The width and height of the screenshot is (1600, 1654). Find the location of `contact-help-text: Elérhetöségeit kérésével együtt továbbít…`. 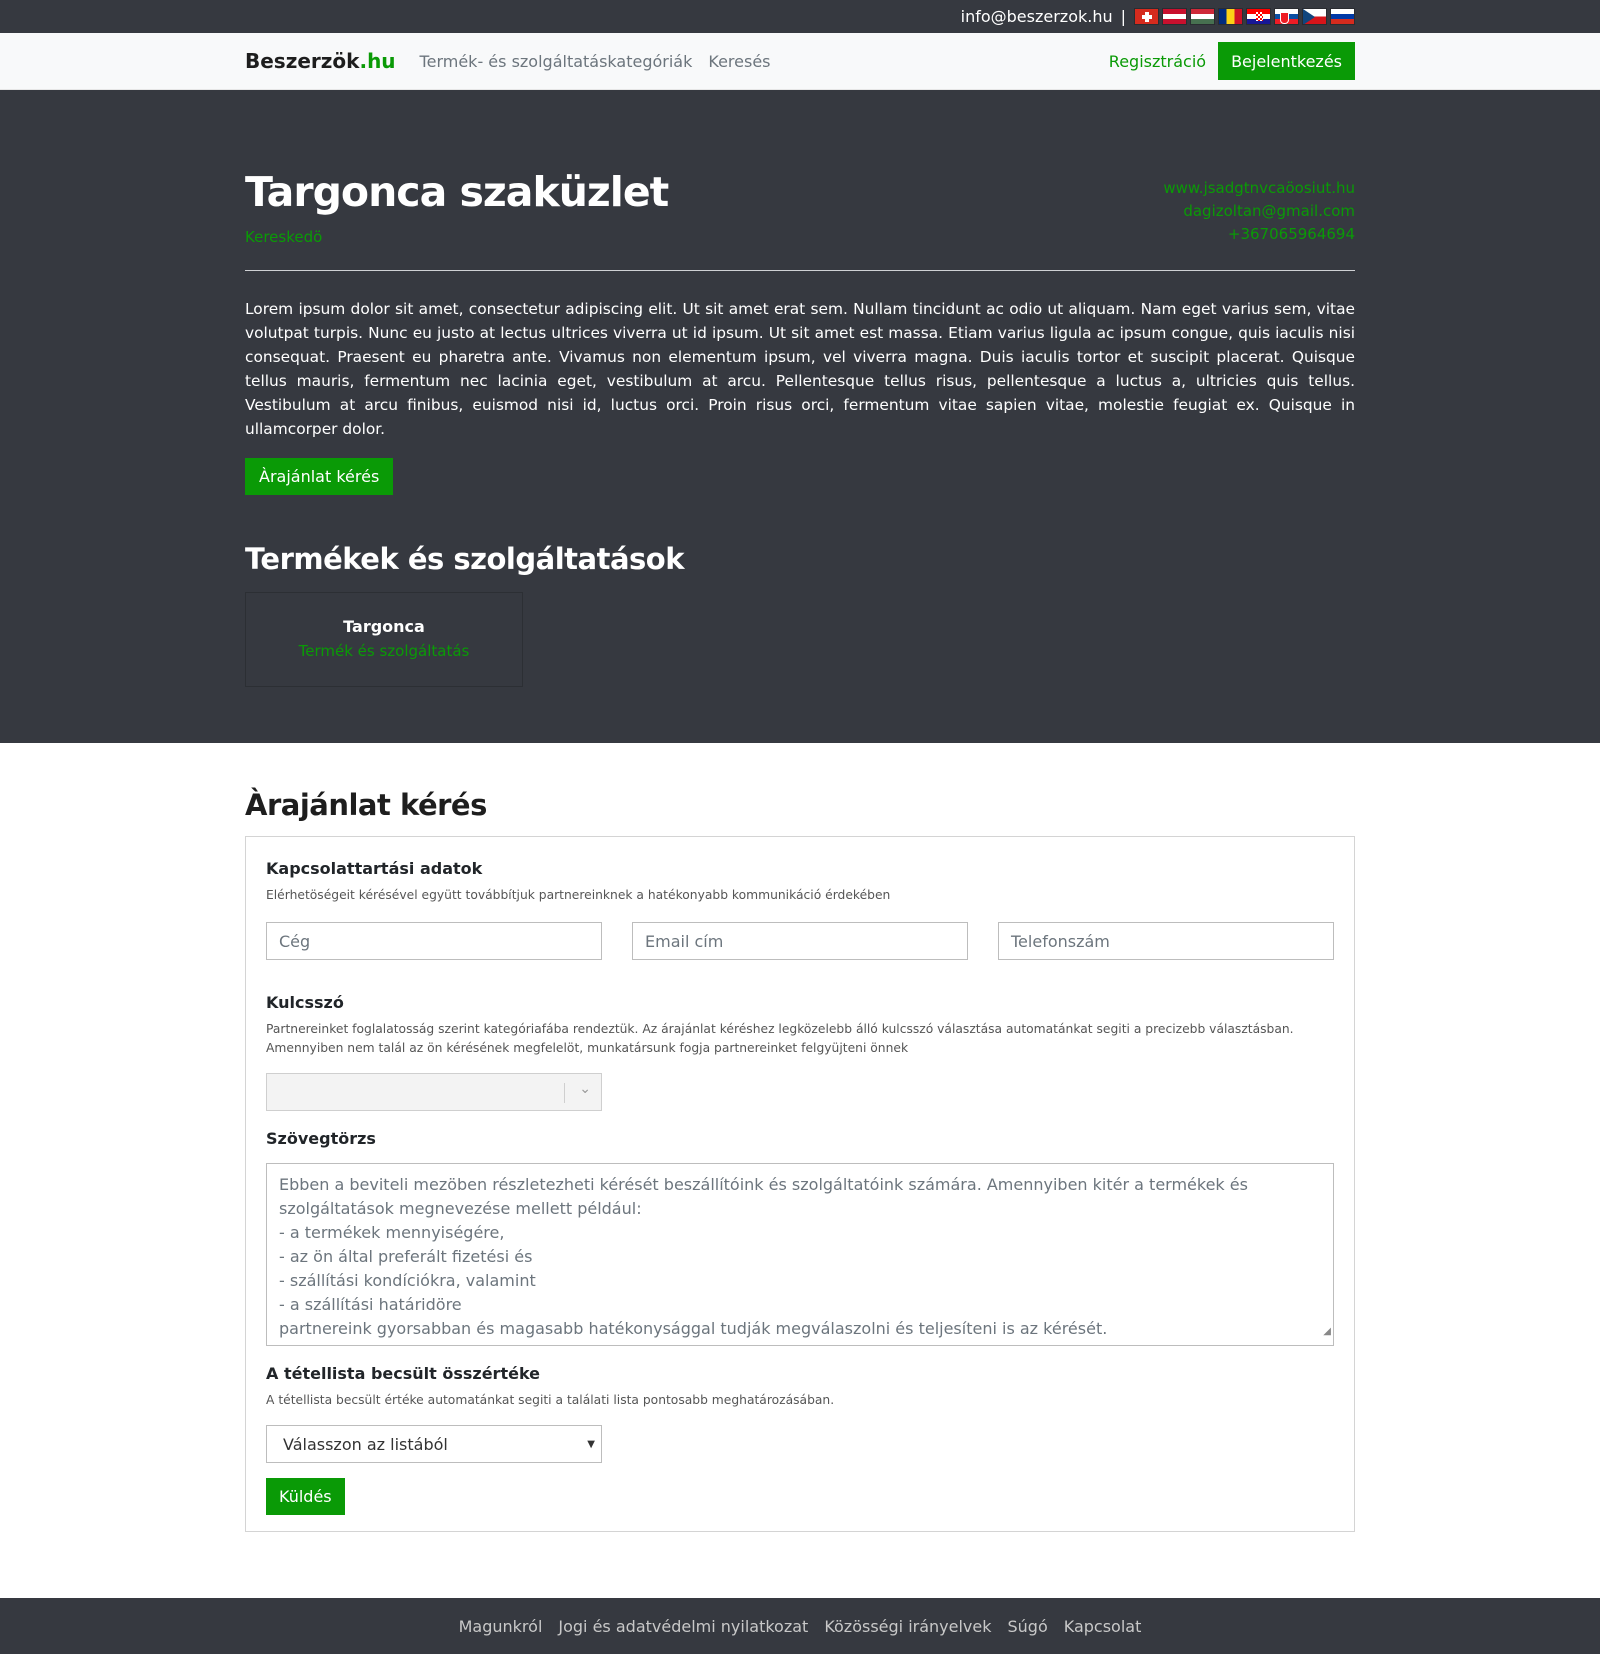

contact-help-text: Elérhetöségeit kérésével együtt továbbít… is located at coordinates (578, 895).